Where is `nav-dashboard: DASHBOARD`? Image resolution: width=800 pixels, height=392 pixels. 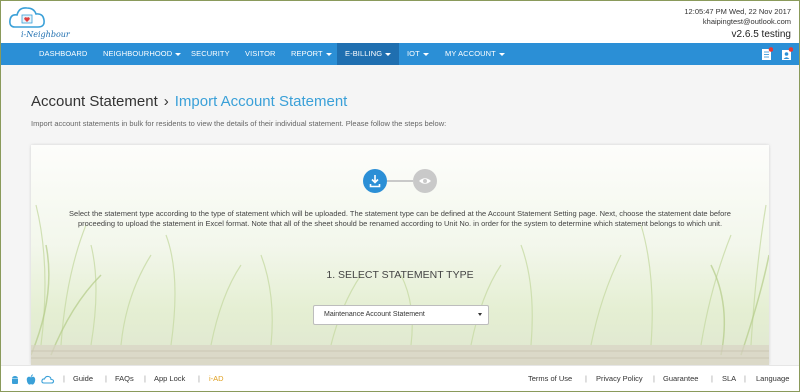
nav-dashboard: DASHBOARD is located at coordinates (63, 54).